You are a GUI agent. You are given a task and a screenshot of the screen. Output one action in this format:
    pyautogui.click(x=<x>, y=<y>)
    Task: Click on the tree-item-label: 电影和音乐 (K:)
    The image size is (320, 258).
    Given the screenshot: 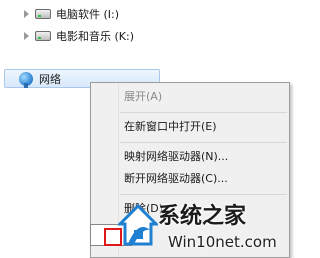 What is the action you would take?
    pyautogui.click(x=95, y=36)
    